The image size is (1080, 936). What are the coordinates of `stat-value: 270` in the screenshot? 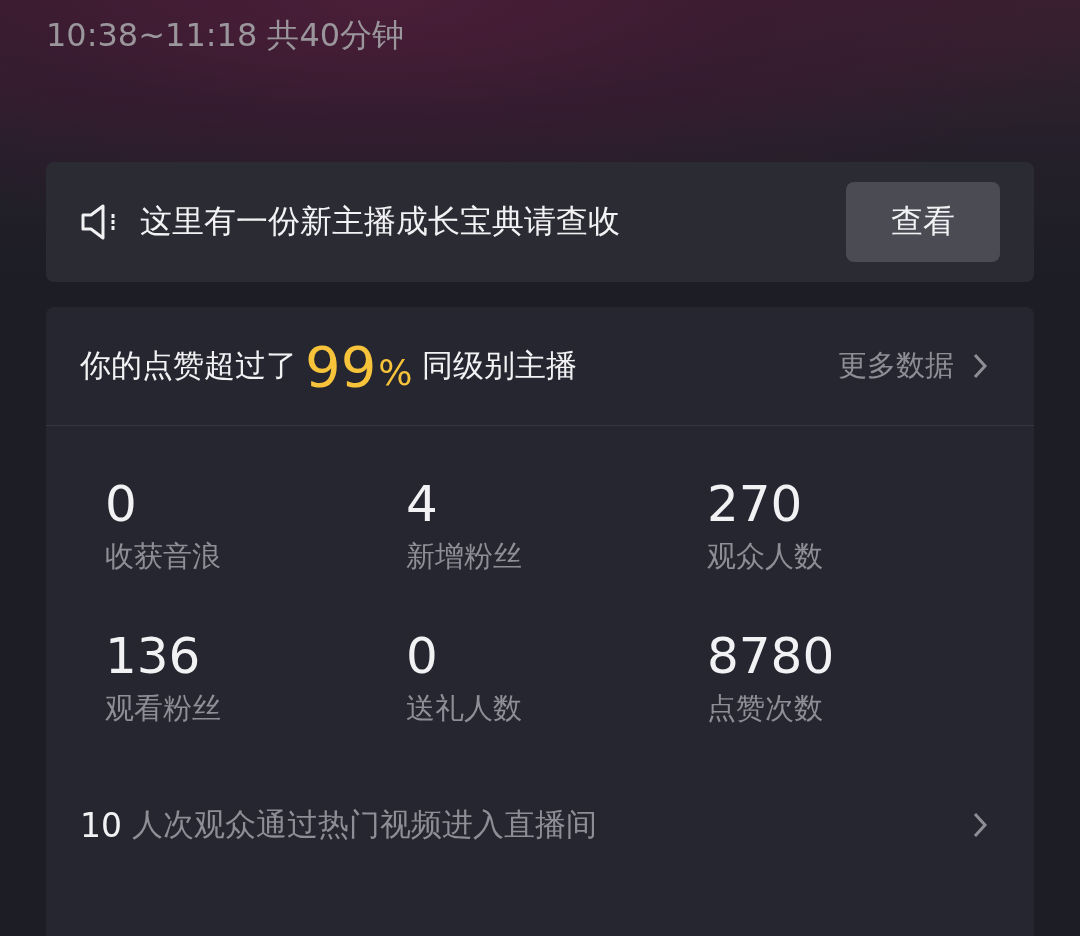 It's located at (755, 504).